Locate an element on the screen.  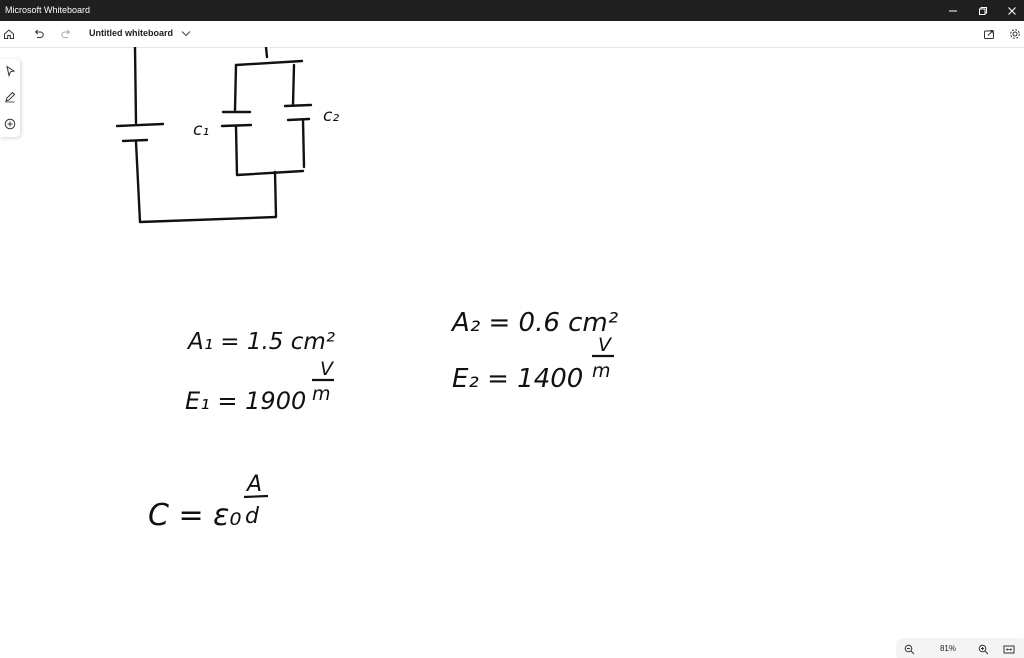
pen-icon is located at coordinates (10, 97).